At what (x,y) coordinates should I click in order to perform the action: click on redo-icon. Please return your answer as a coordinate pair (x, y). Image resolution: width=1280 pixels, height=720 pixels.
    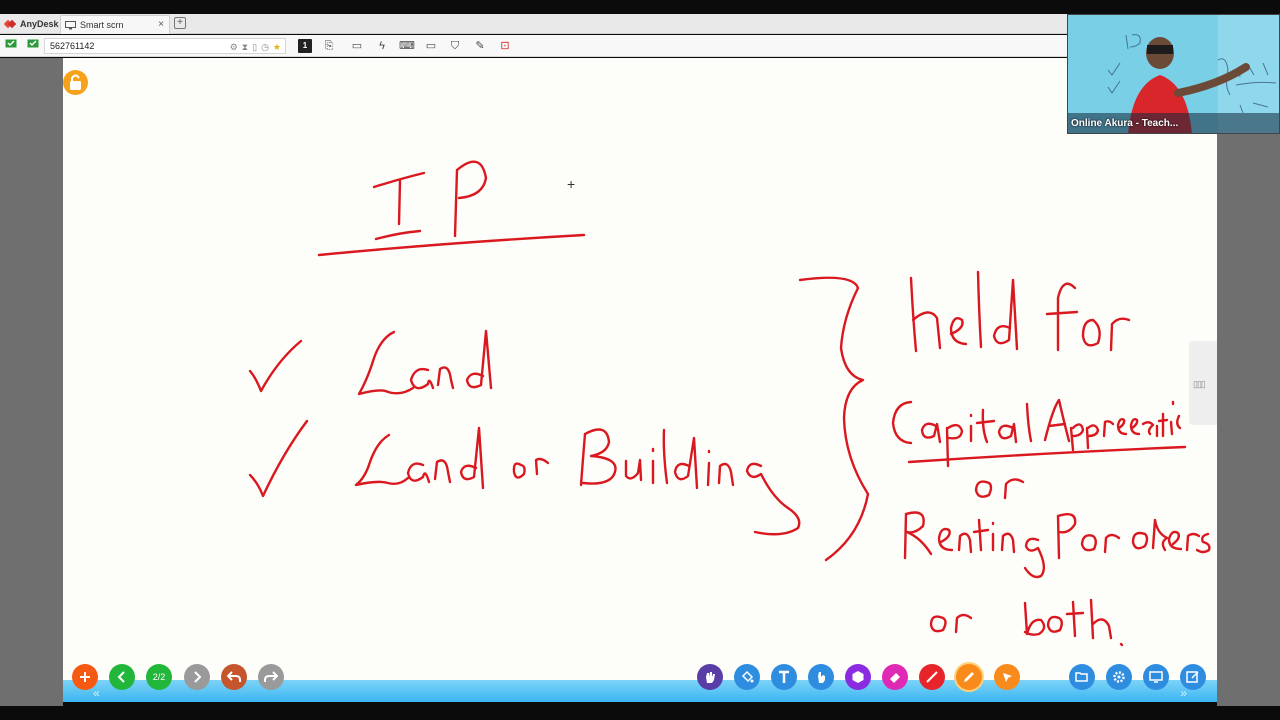
    Looking at the image, I should click on (271, 676).